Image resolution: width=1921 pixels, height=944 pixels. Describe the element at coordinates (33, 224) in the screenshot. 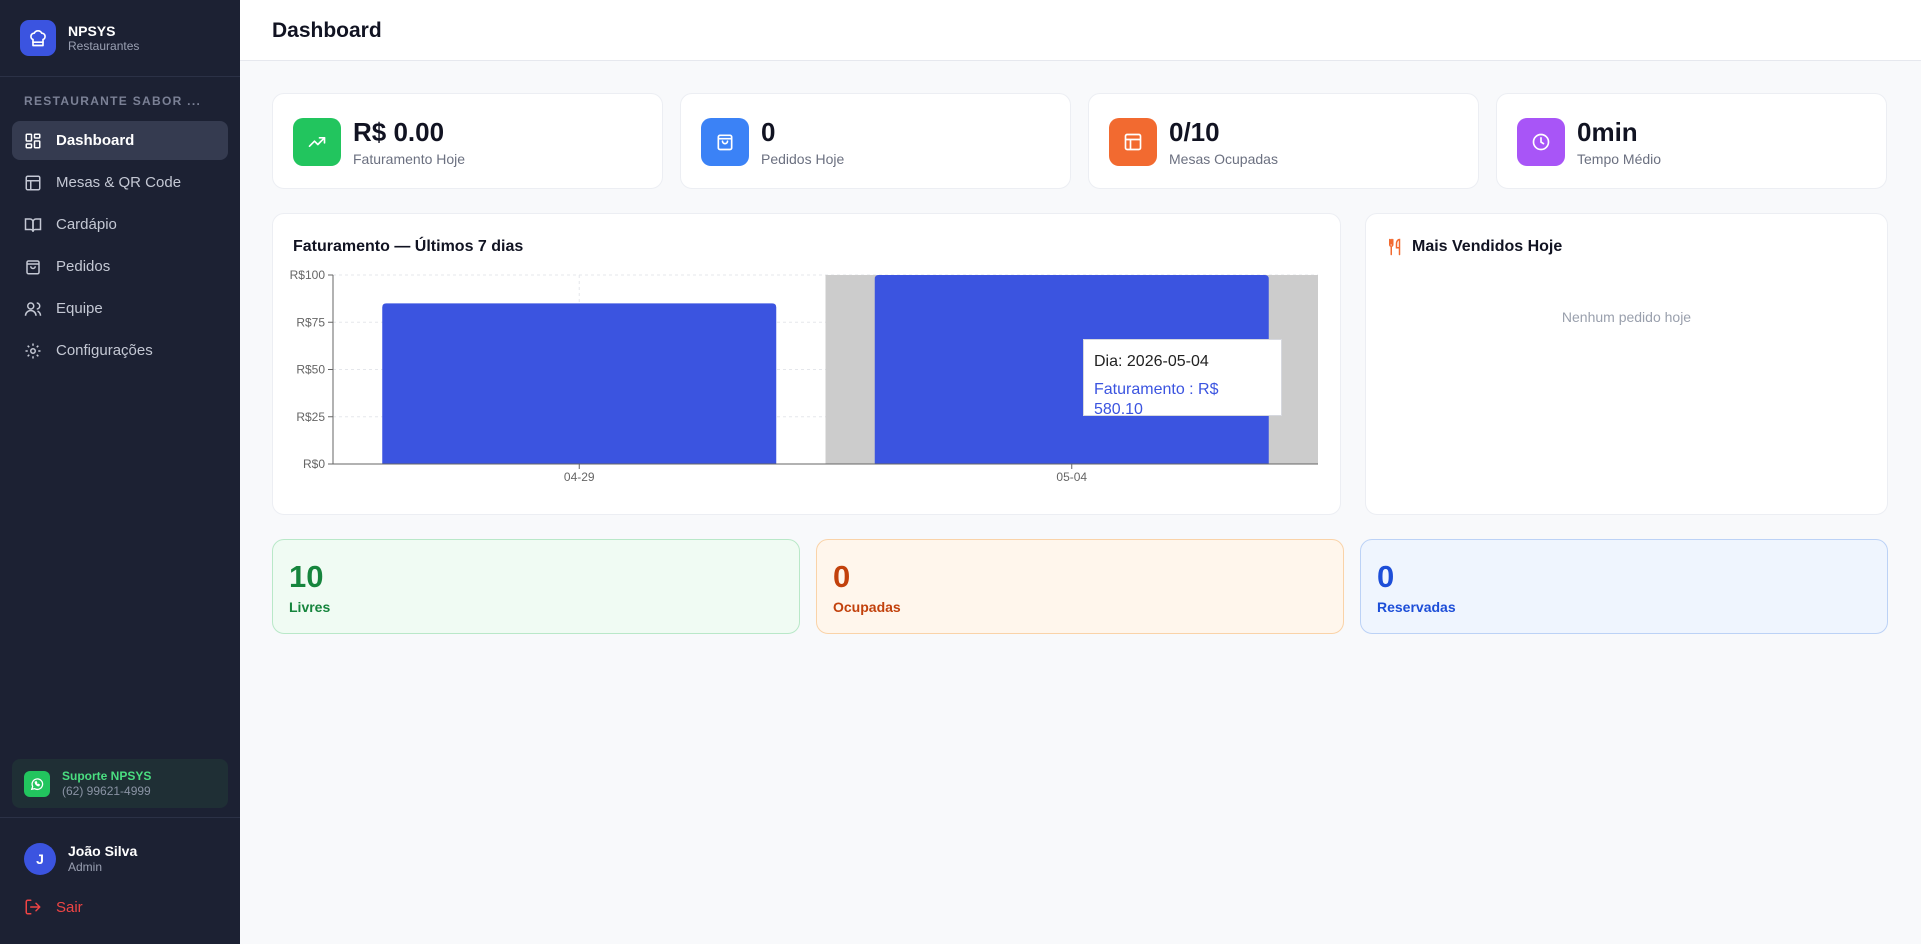

I see `book-icon` at that location.